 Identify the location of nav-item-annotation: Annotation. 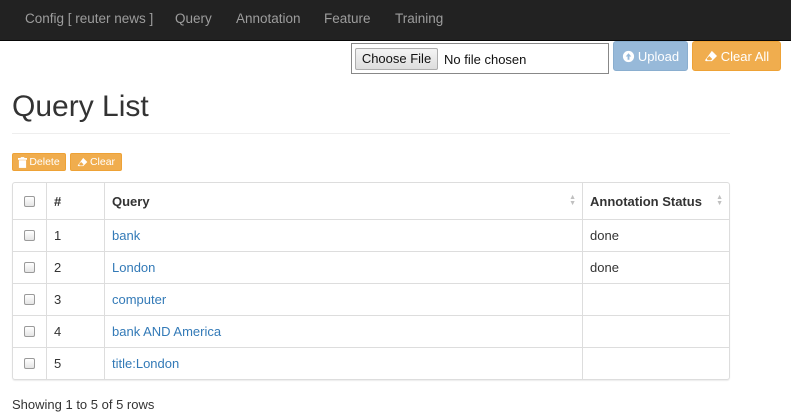
(268, 18).